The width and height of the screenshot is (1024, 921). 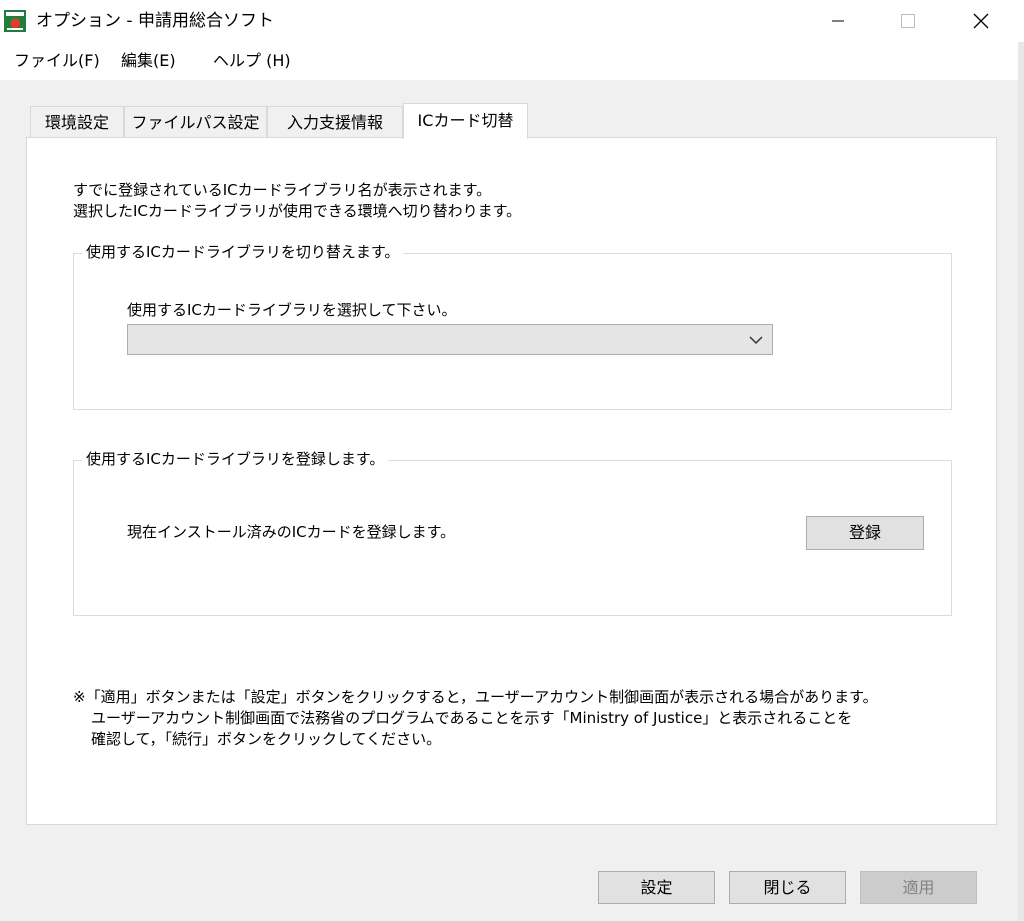 I want to click on background-window-edge, so click(x=1021, y=481).